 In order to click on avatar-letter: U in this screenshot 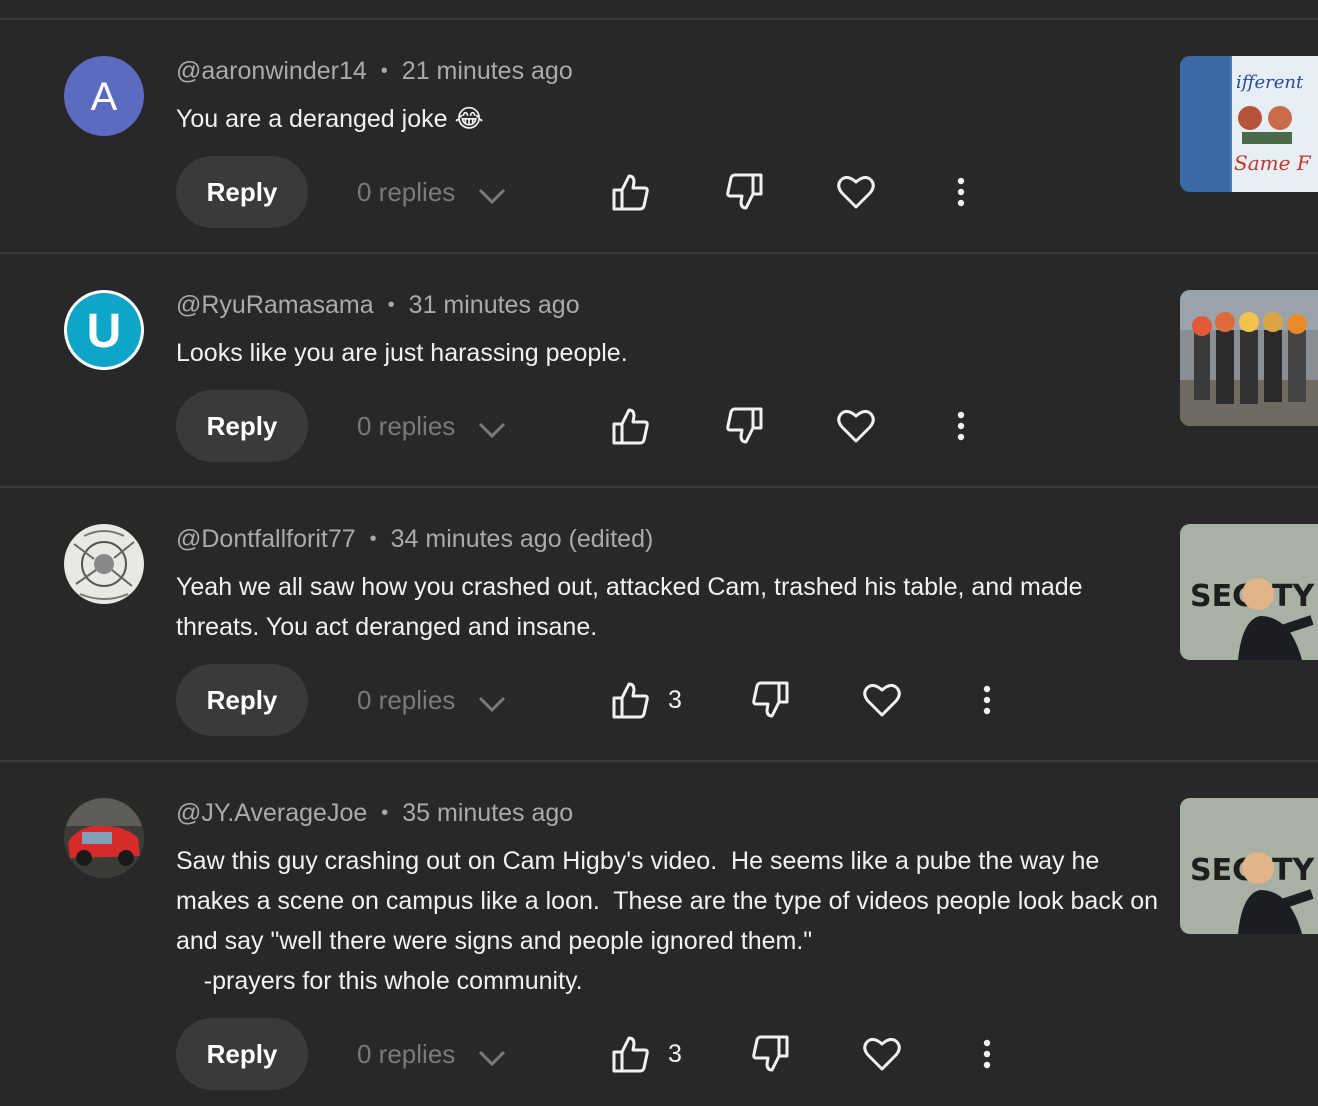, I will do `click(104, 331)`.